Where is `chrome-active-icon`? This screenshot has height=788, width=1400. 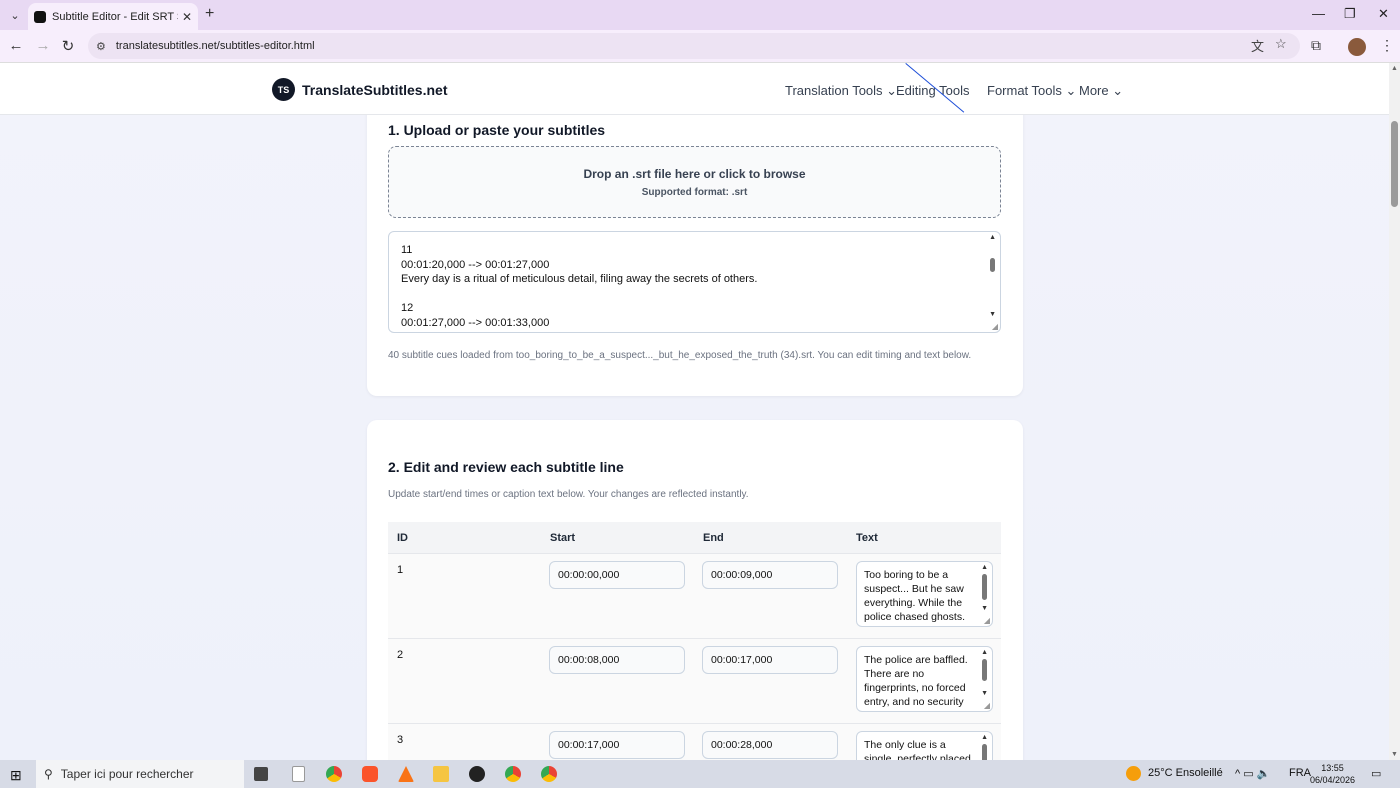 chrome-active-icon is located at coordinates (549, 774).